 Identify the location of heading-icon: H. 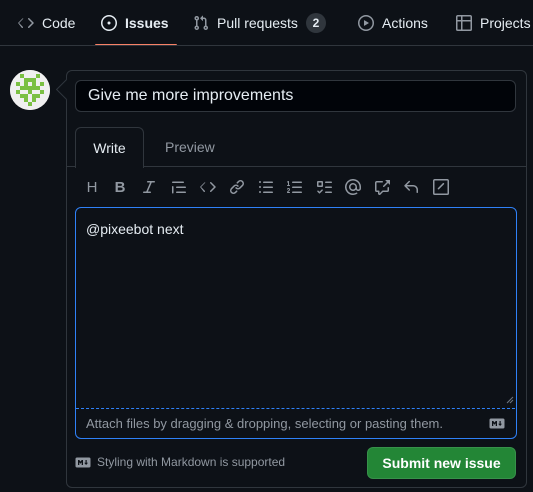
(92, 187).